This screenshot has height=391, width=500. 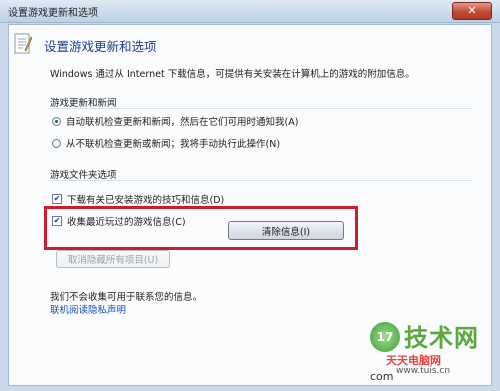 I want to click on updates-group-label: 游戏更新和新闻, so click(x=83, y=103).